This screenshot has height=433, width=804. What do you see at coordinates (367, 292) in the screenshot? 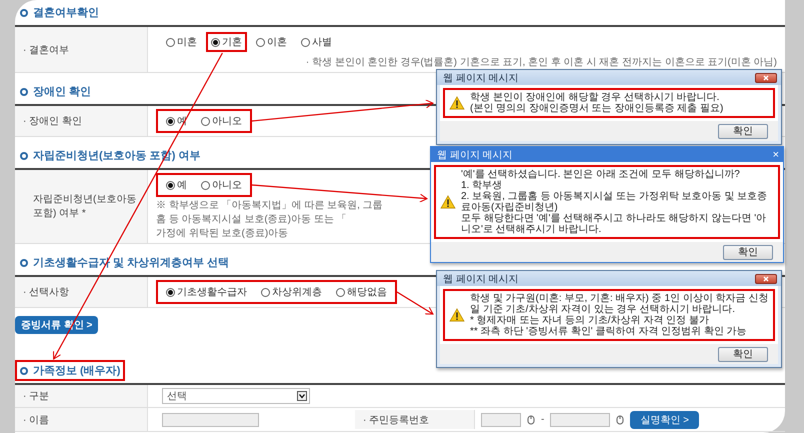
I see `radio-label: 해당없음` at bounding box center [367, 292].